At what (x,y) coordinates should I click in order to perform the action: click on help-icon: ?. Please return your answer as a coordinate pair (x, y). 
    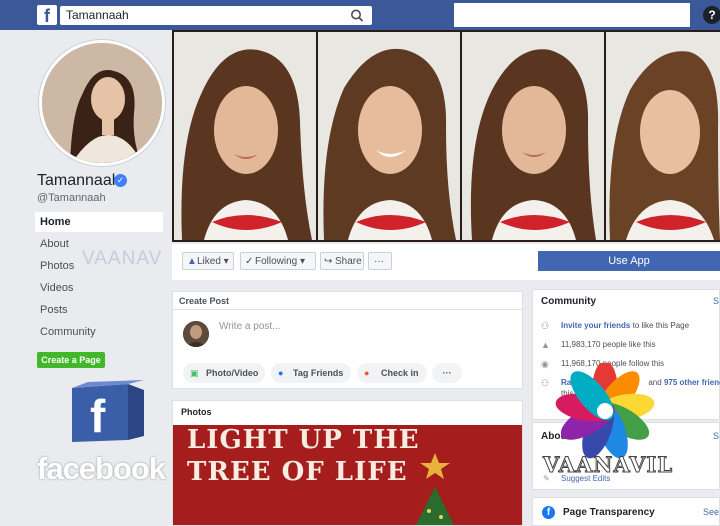
    Looking at the image, I should click on (711, 15).